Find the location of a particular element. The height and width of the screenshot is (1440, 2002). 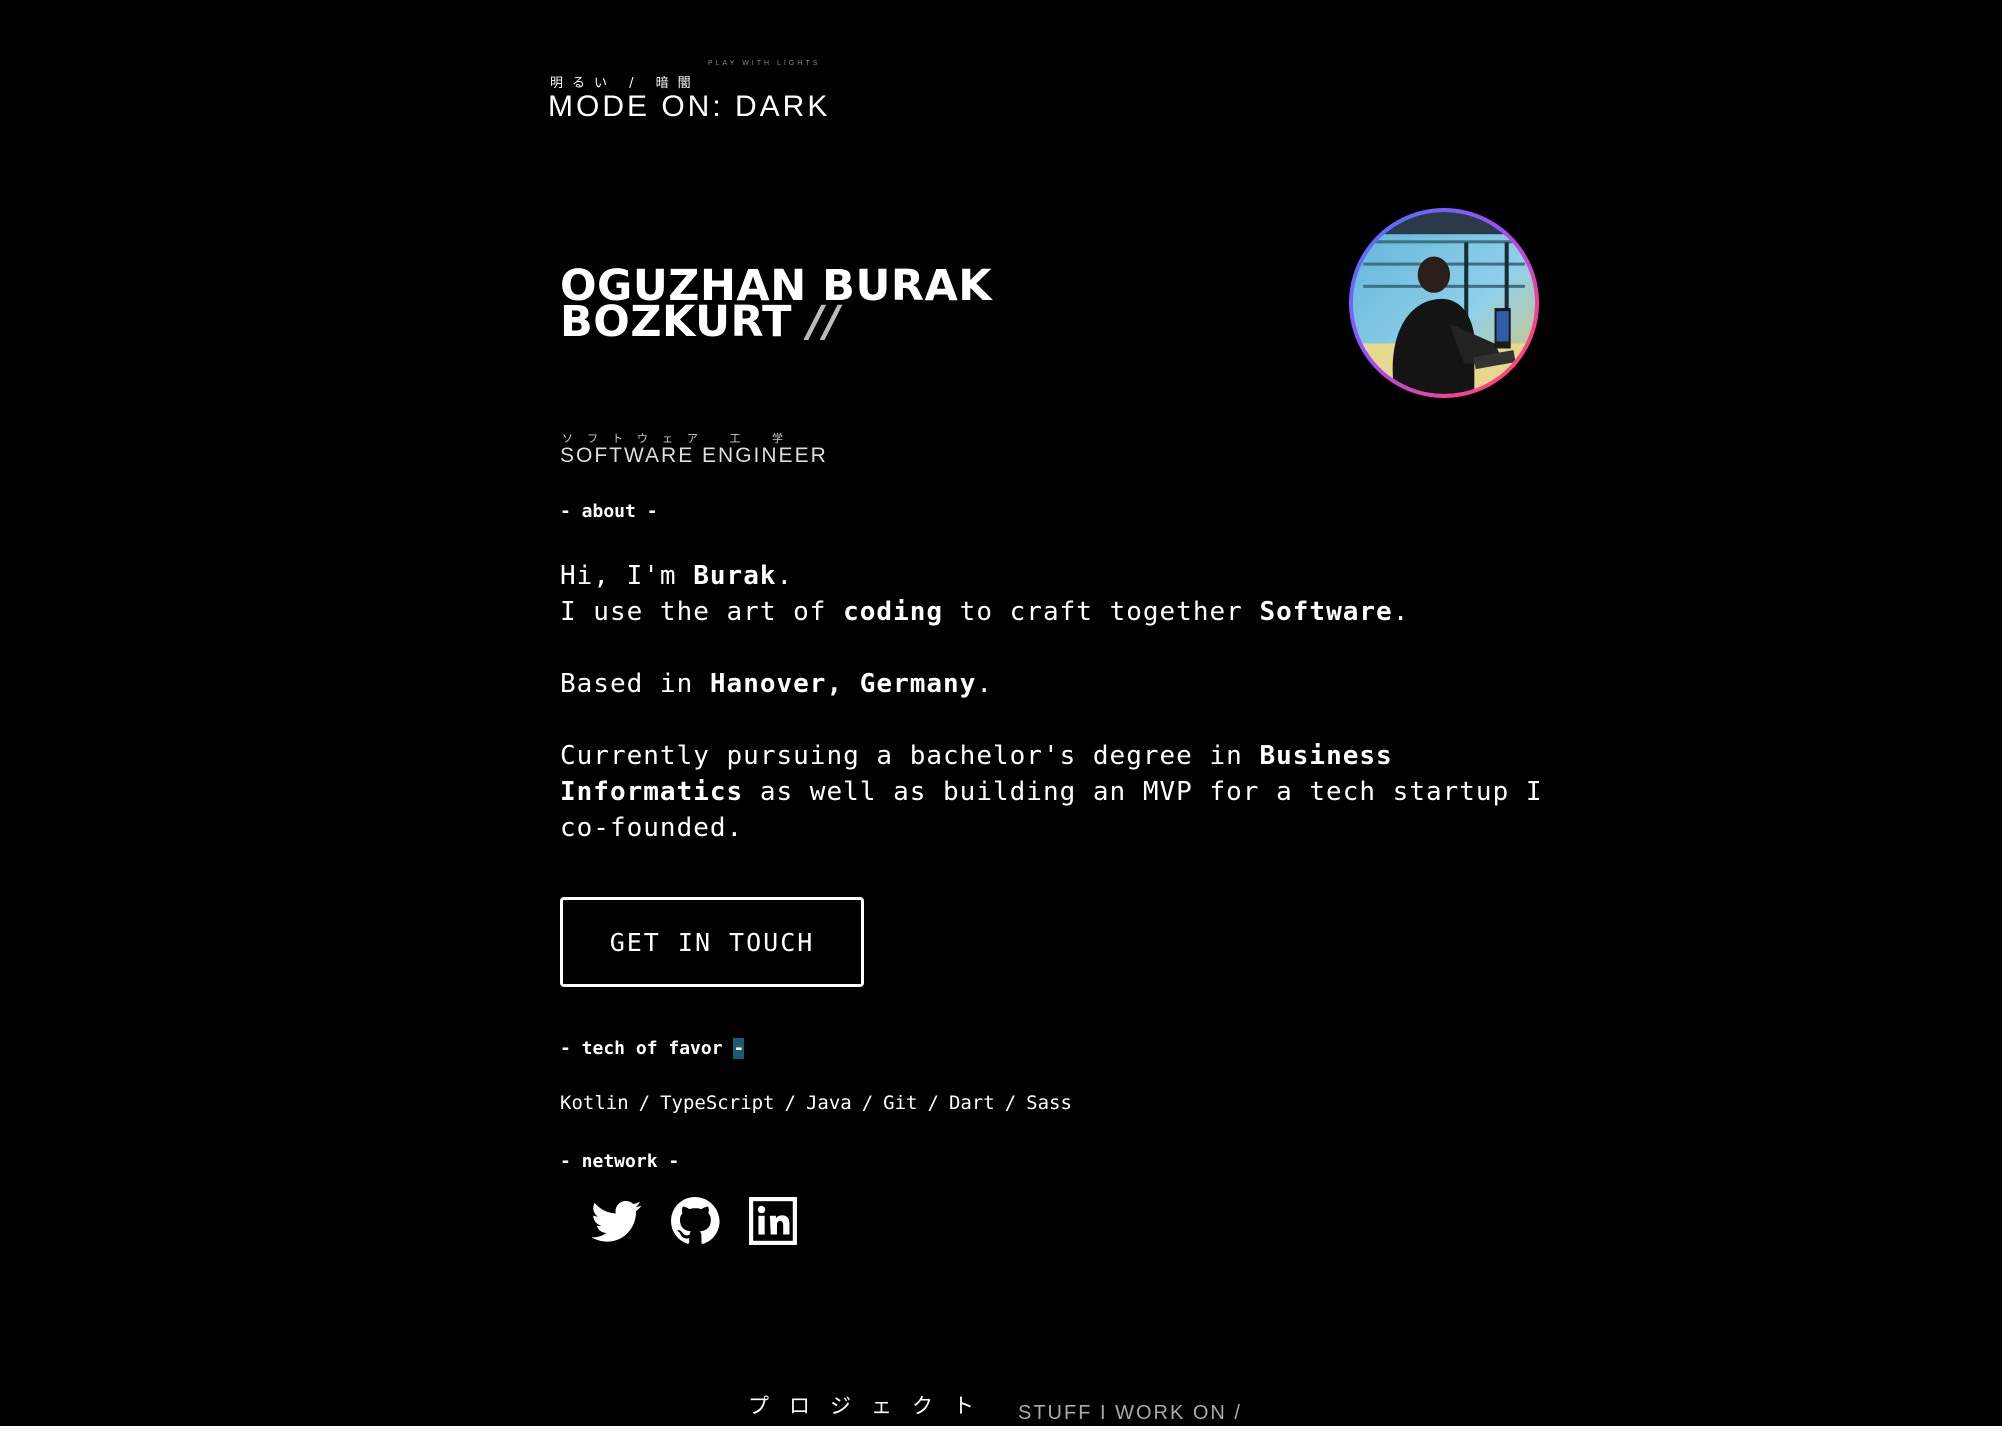

twitter-icon-glyph is located at coordinates (617, 1221).